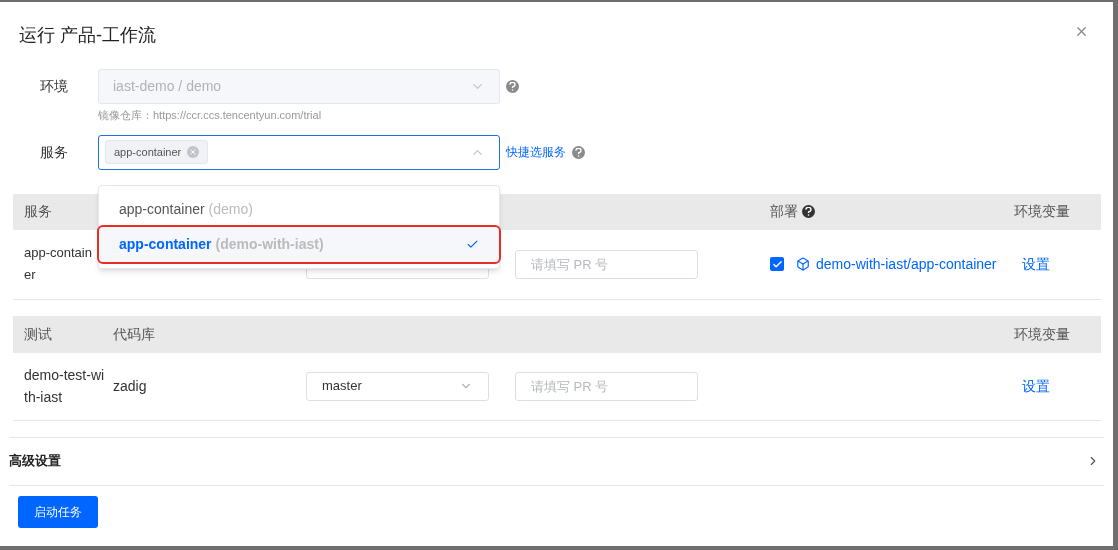  I want to click on advanced-settings-row: 高级设置, so click(556, 461).